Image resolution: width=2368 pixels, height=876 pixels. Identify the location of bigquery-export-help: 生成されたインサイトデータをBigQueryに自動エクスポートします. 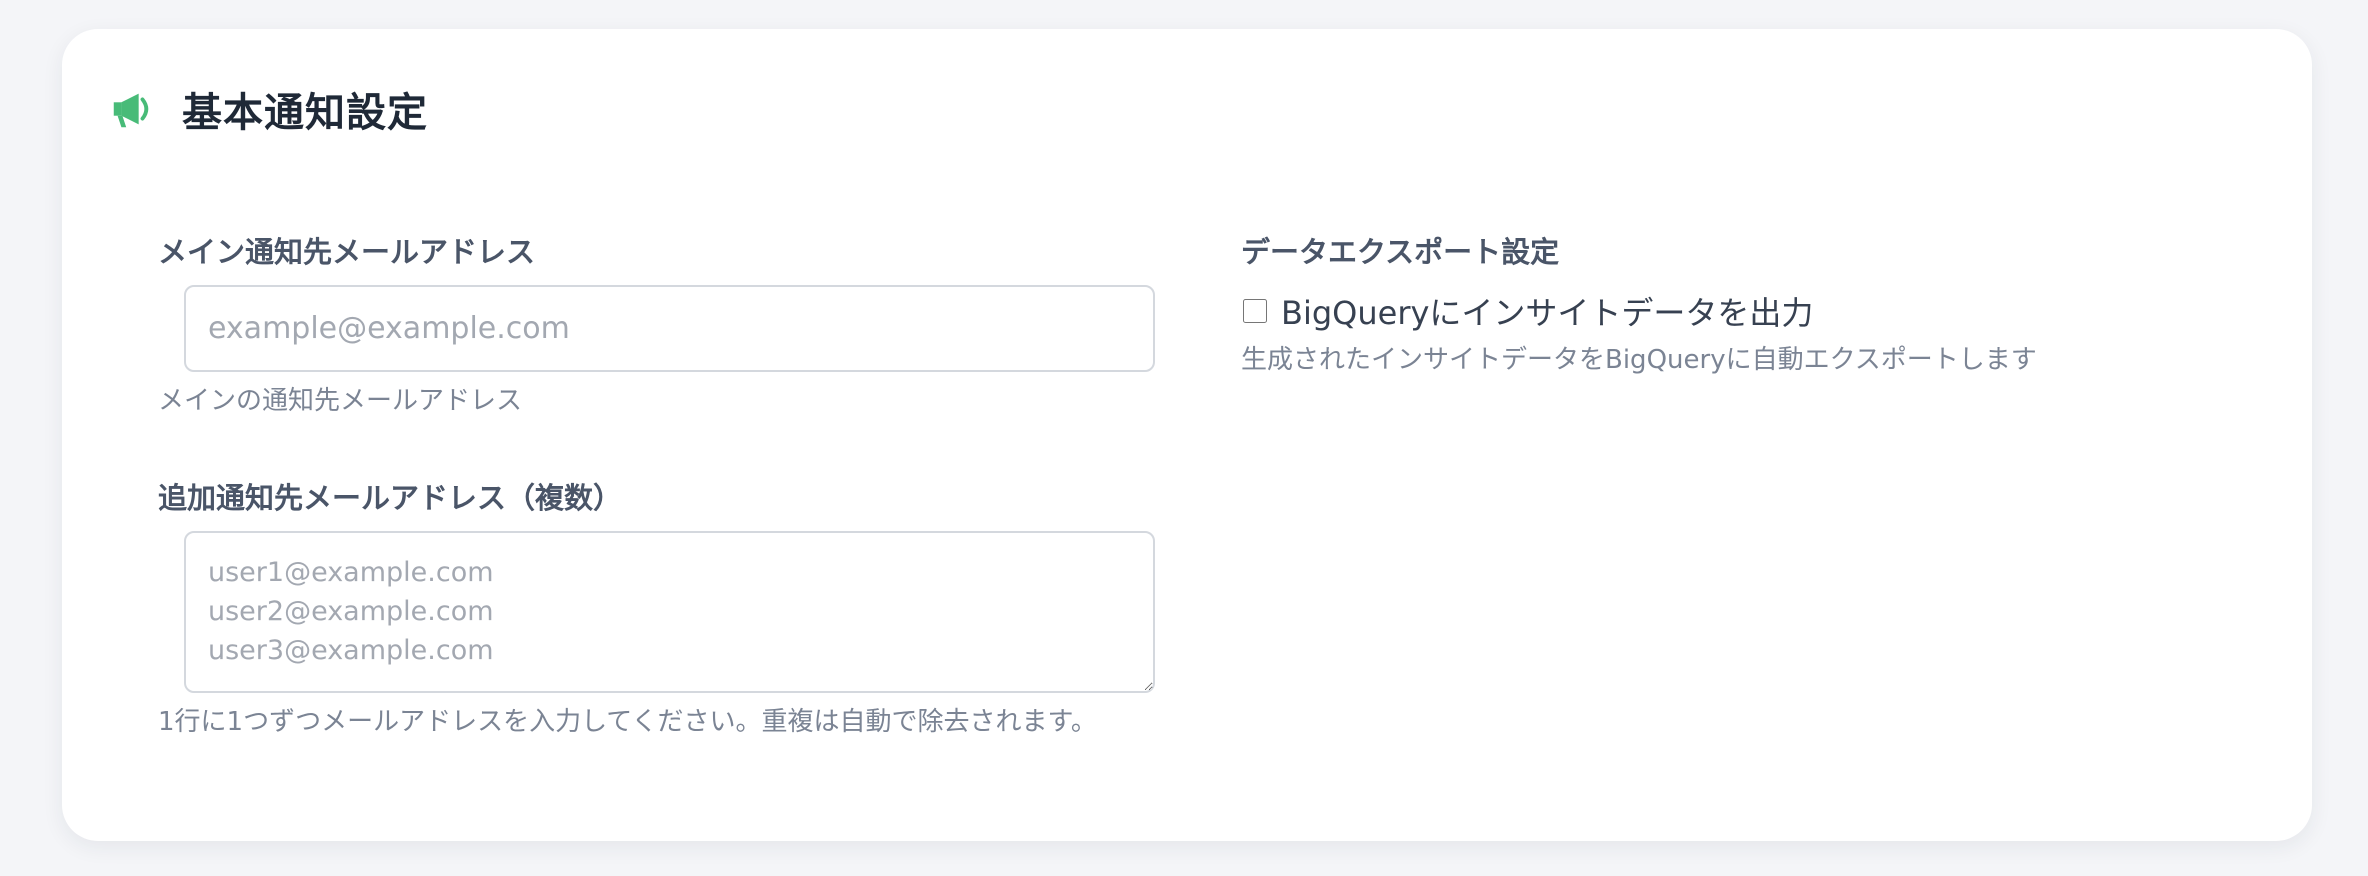
(1639, 360).